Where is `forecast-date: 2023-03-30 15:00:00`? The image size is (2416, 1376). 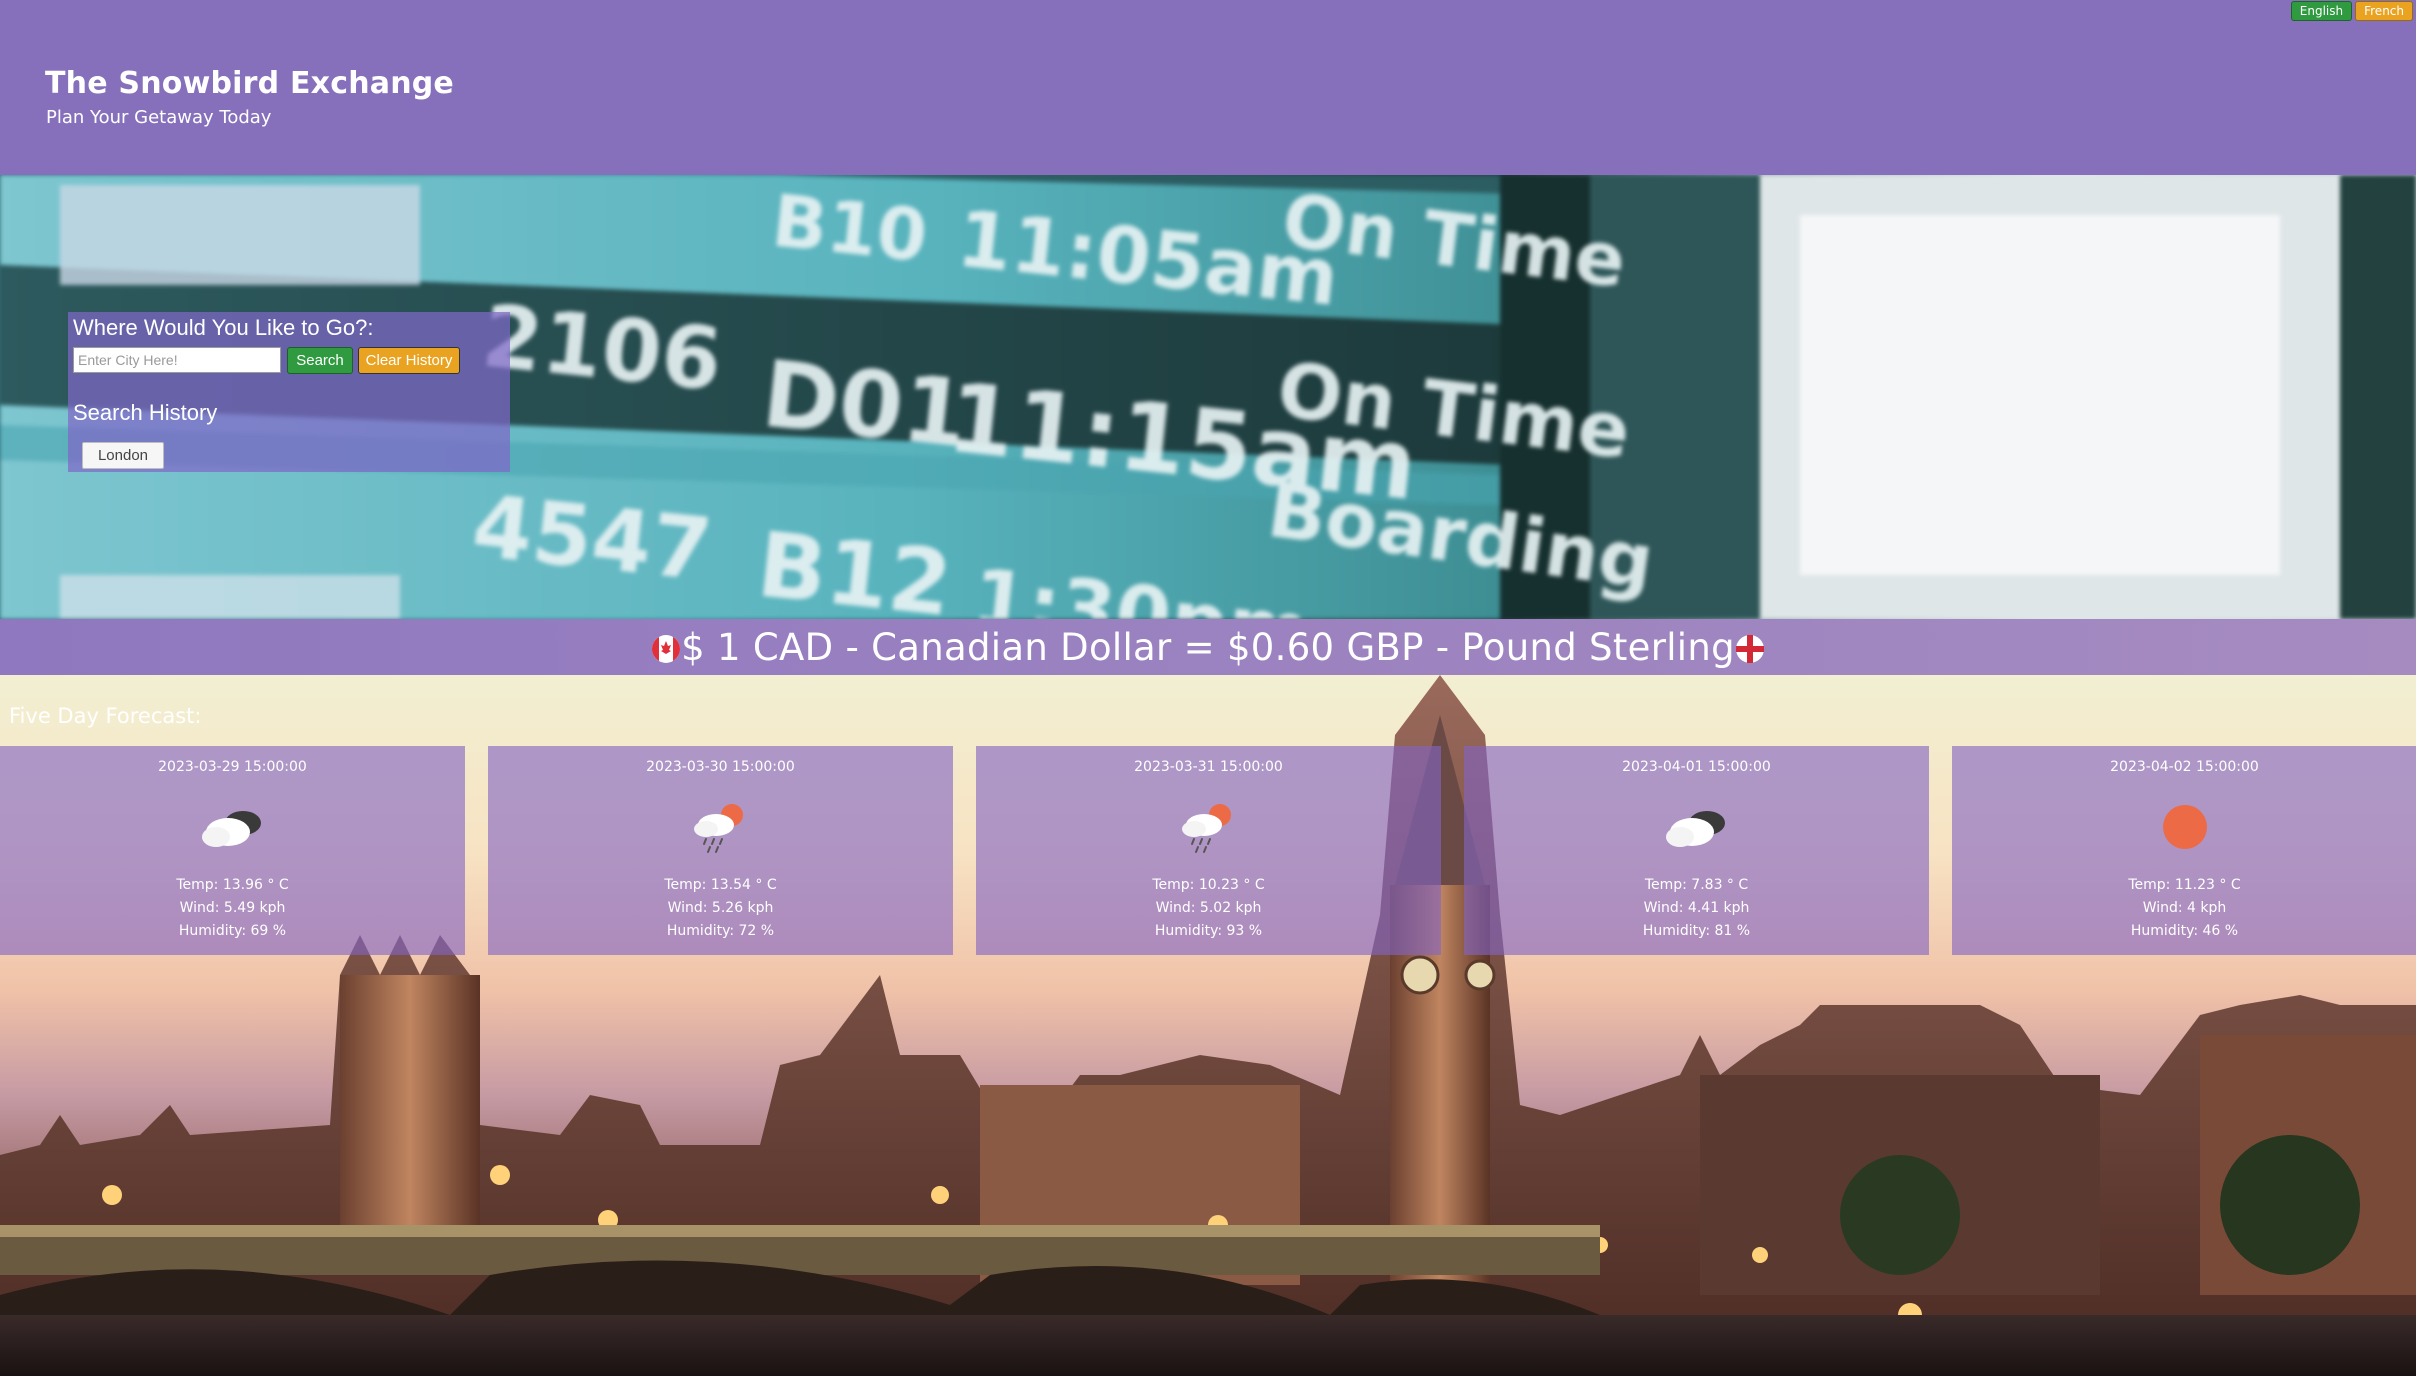
forecast-date: 2023-03-30 15:00:00 is located at coordinates (720, 767).